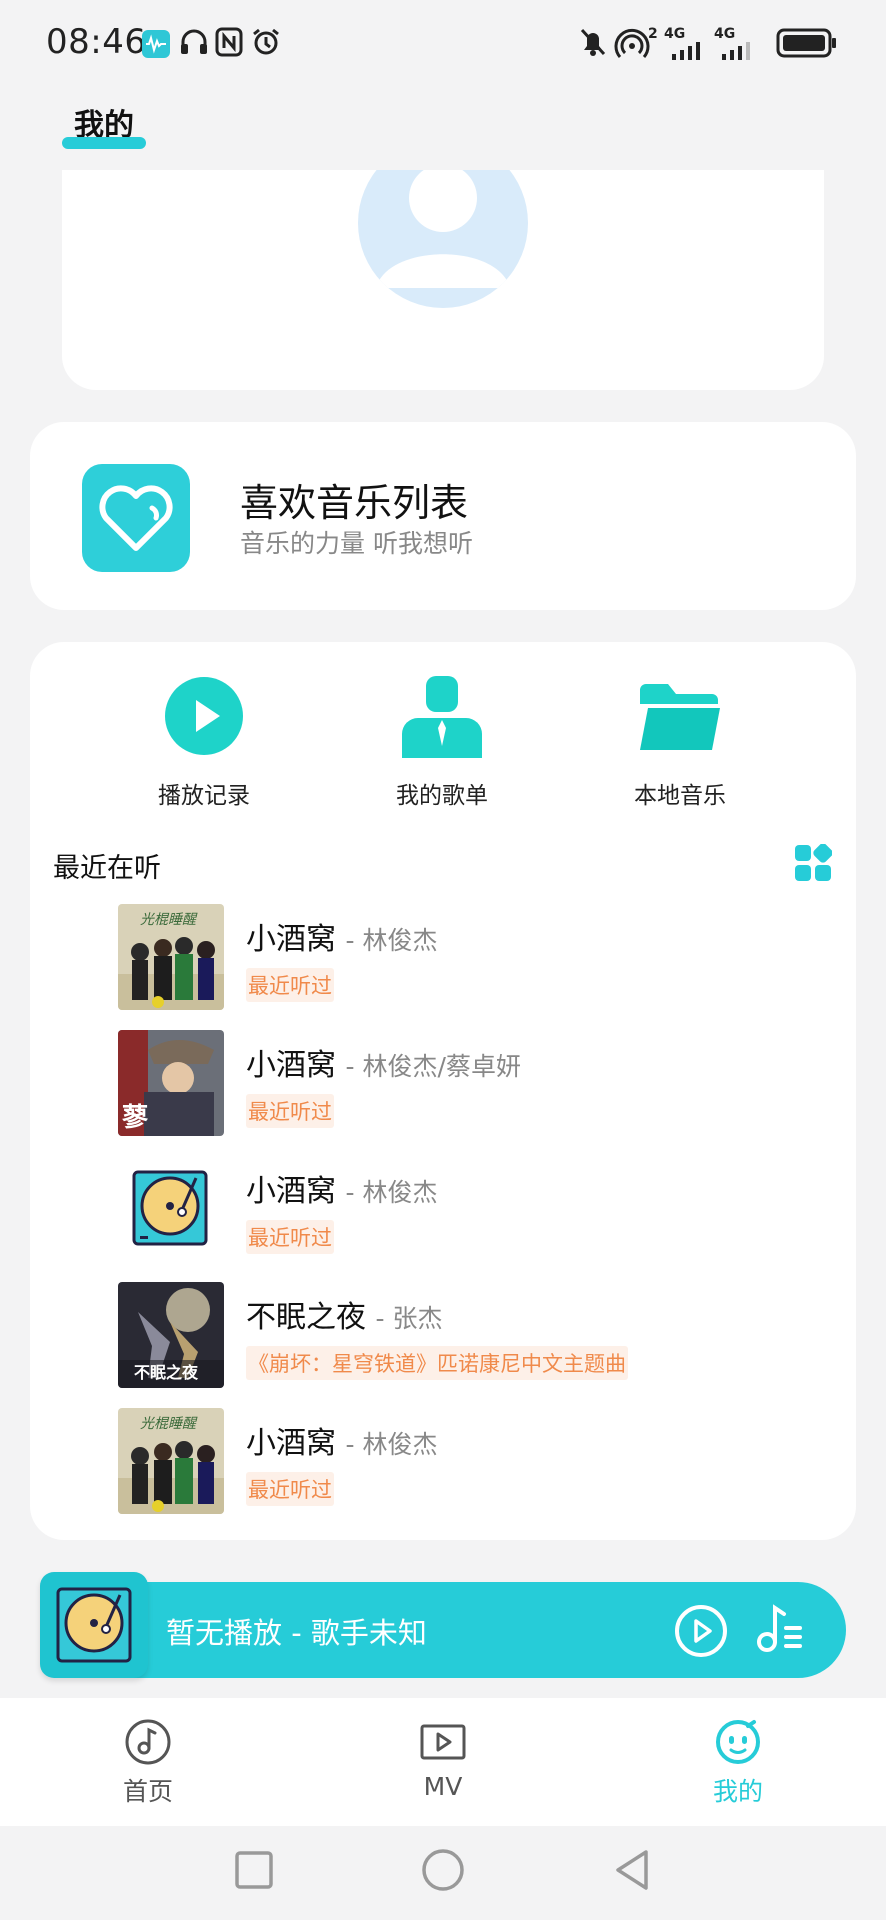 This screenshot has width=886, height=1920. Describe the element at coordinates (807, 43) in the screenshot. I see `battery-icon` at that location.